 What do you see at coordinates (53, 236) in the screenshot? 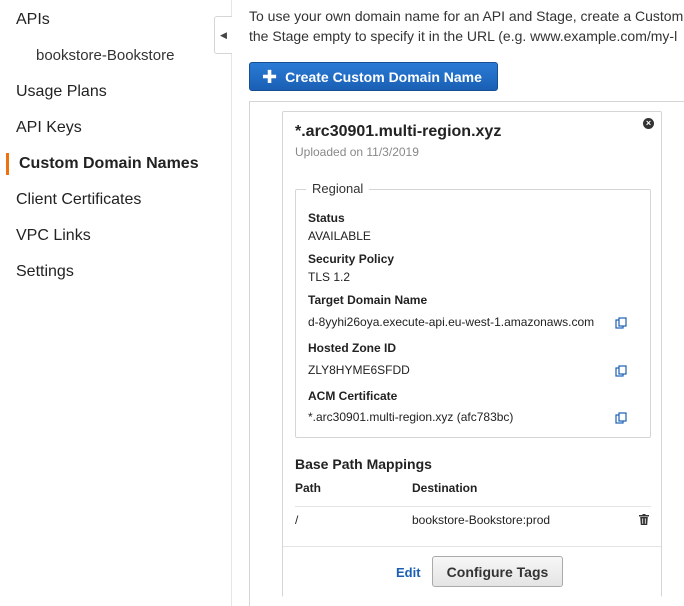
I see `sidebar-item-vpc-links: VPC Links` at bounding box center [53, 236].